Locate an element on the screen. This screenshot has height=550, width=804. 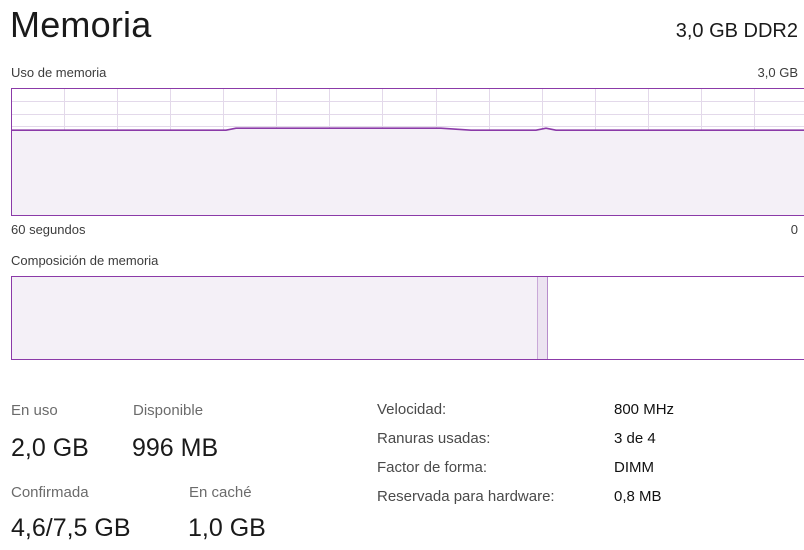
usage-graph-max: 3,0 GB is located at coordinates (777, 72).